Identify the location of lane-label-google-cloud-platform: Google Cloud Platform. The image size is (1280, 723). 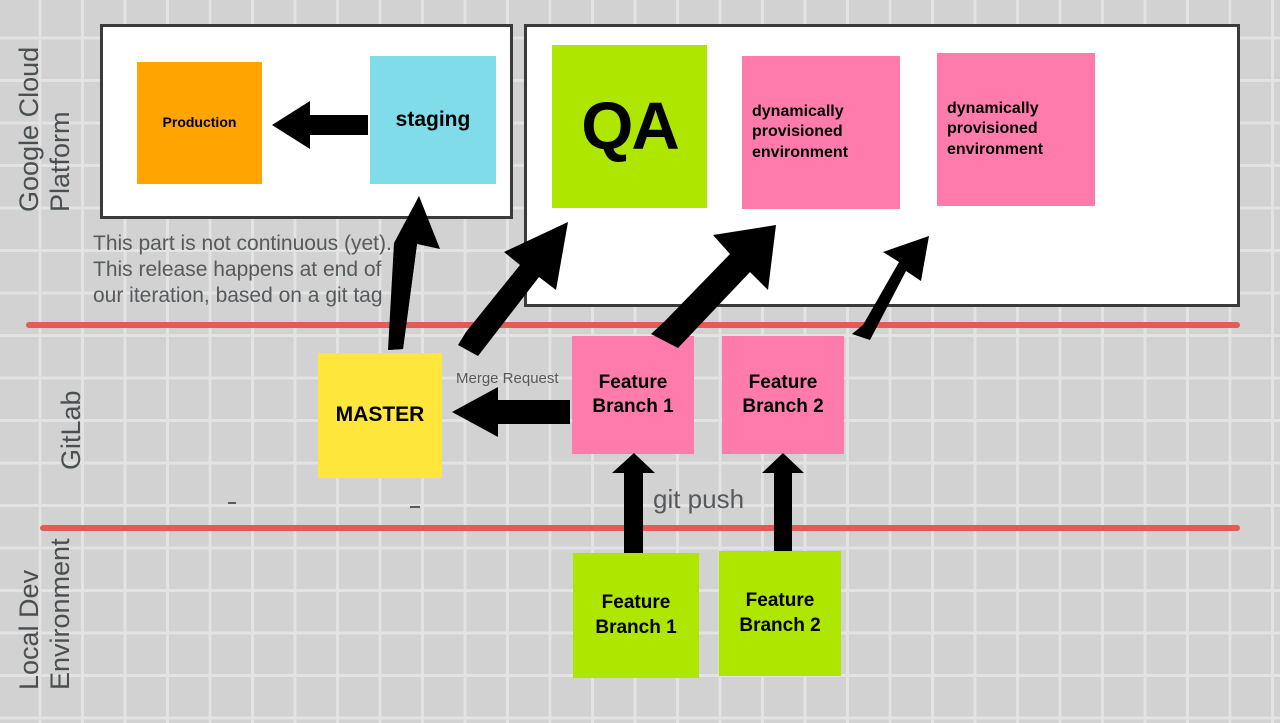
(44, 129).